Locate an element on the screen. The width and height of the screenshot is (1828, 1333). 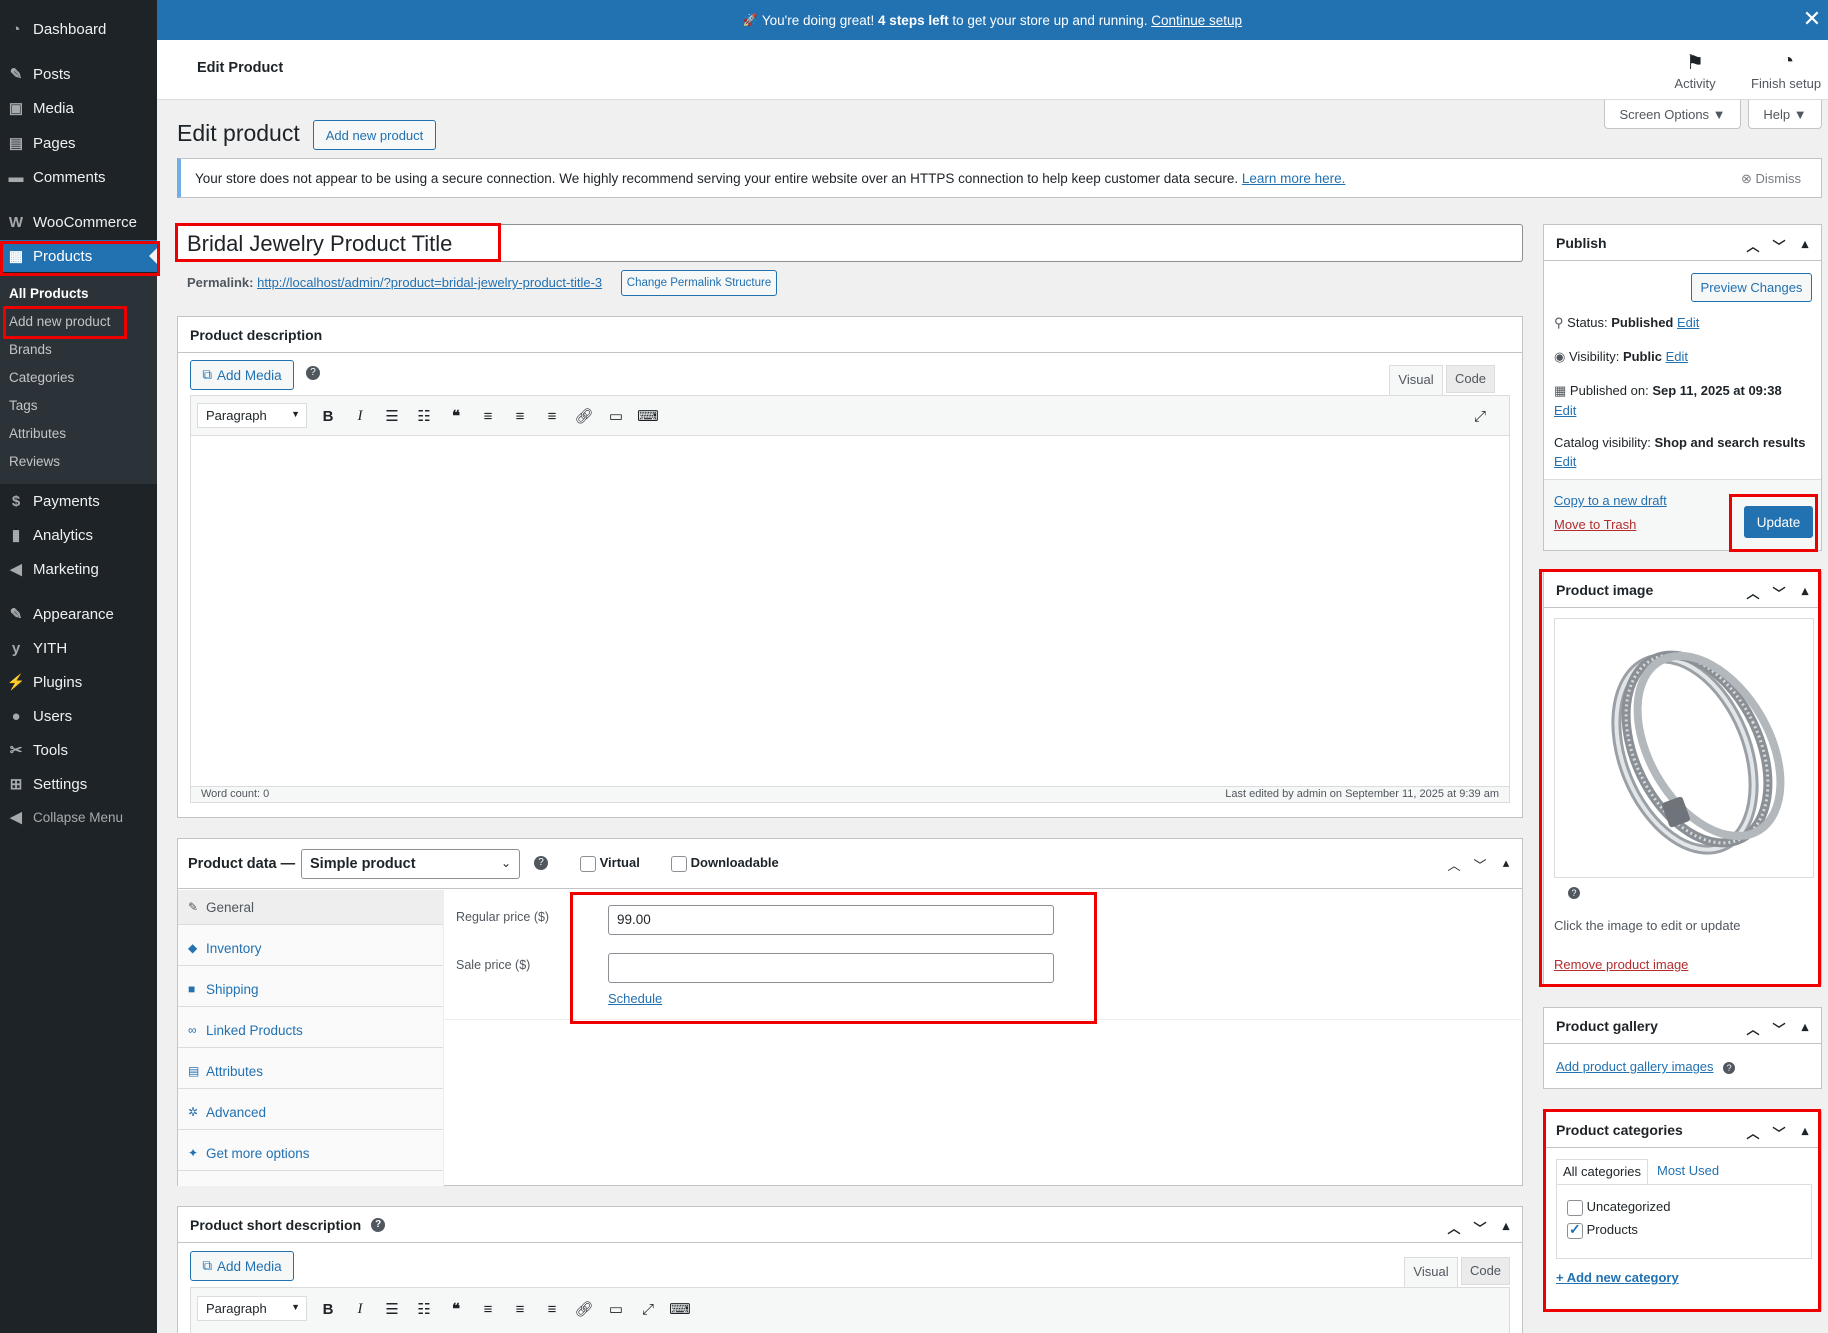
menu-posts: ✎ Posts is located at coordinates (78, 74).